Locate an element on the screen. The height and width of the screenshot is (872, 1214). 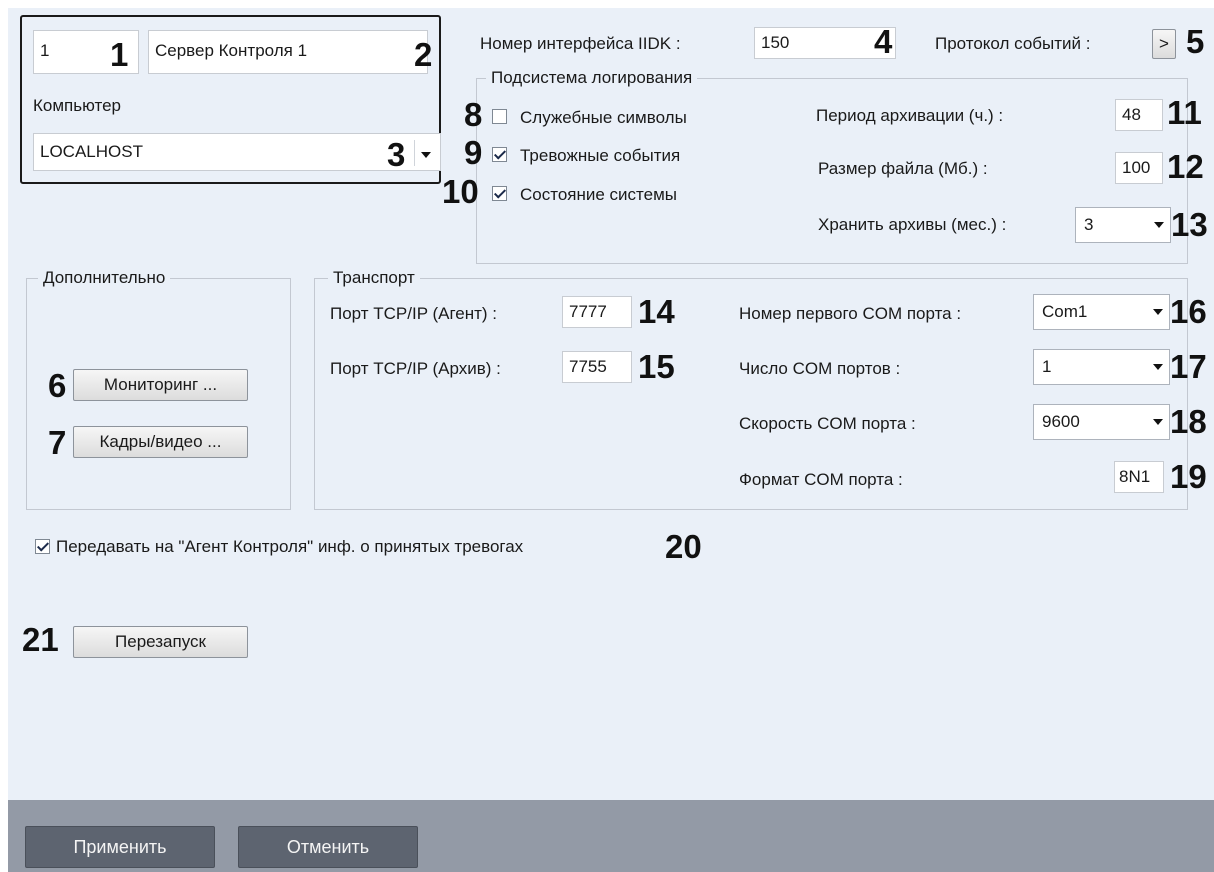
protocol-button: > is located at coordinates (1164, 44).